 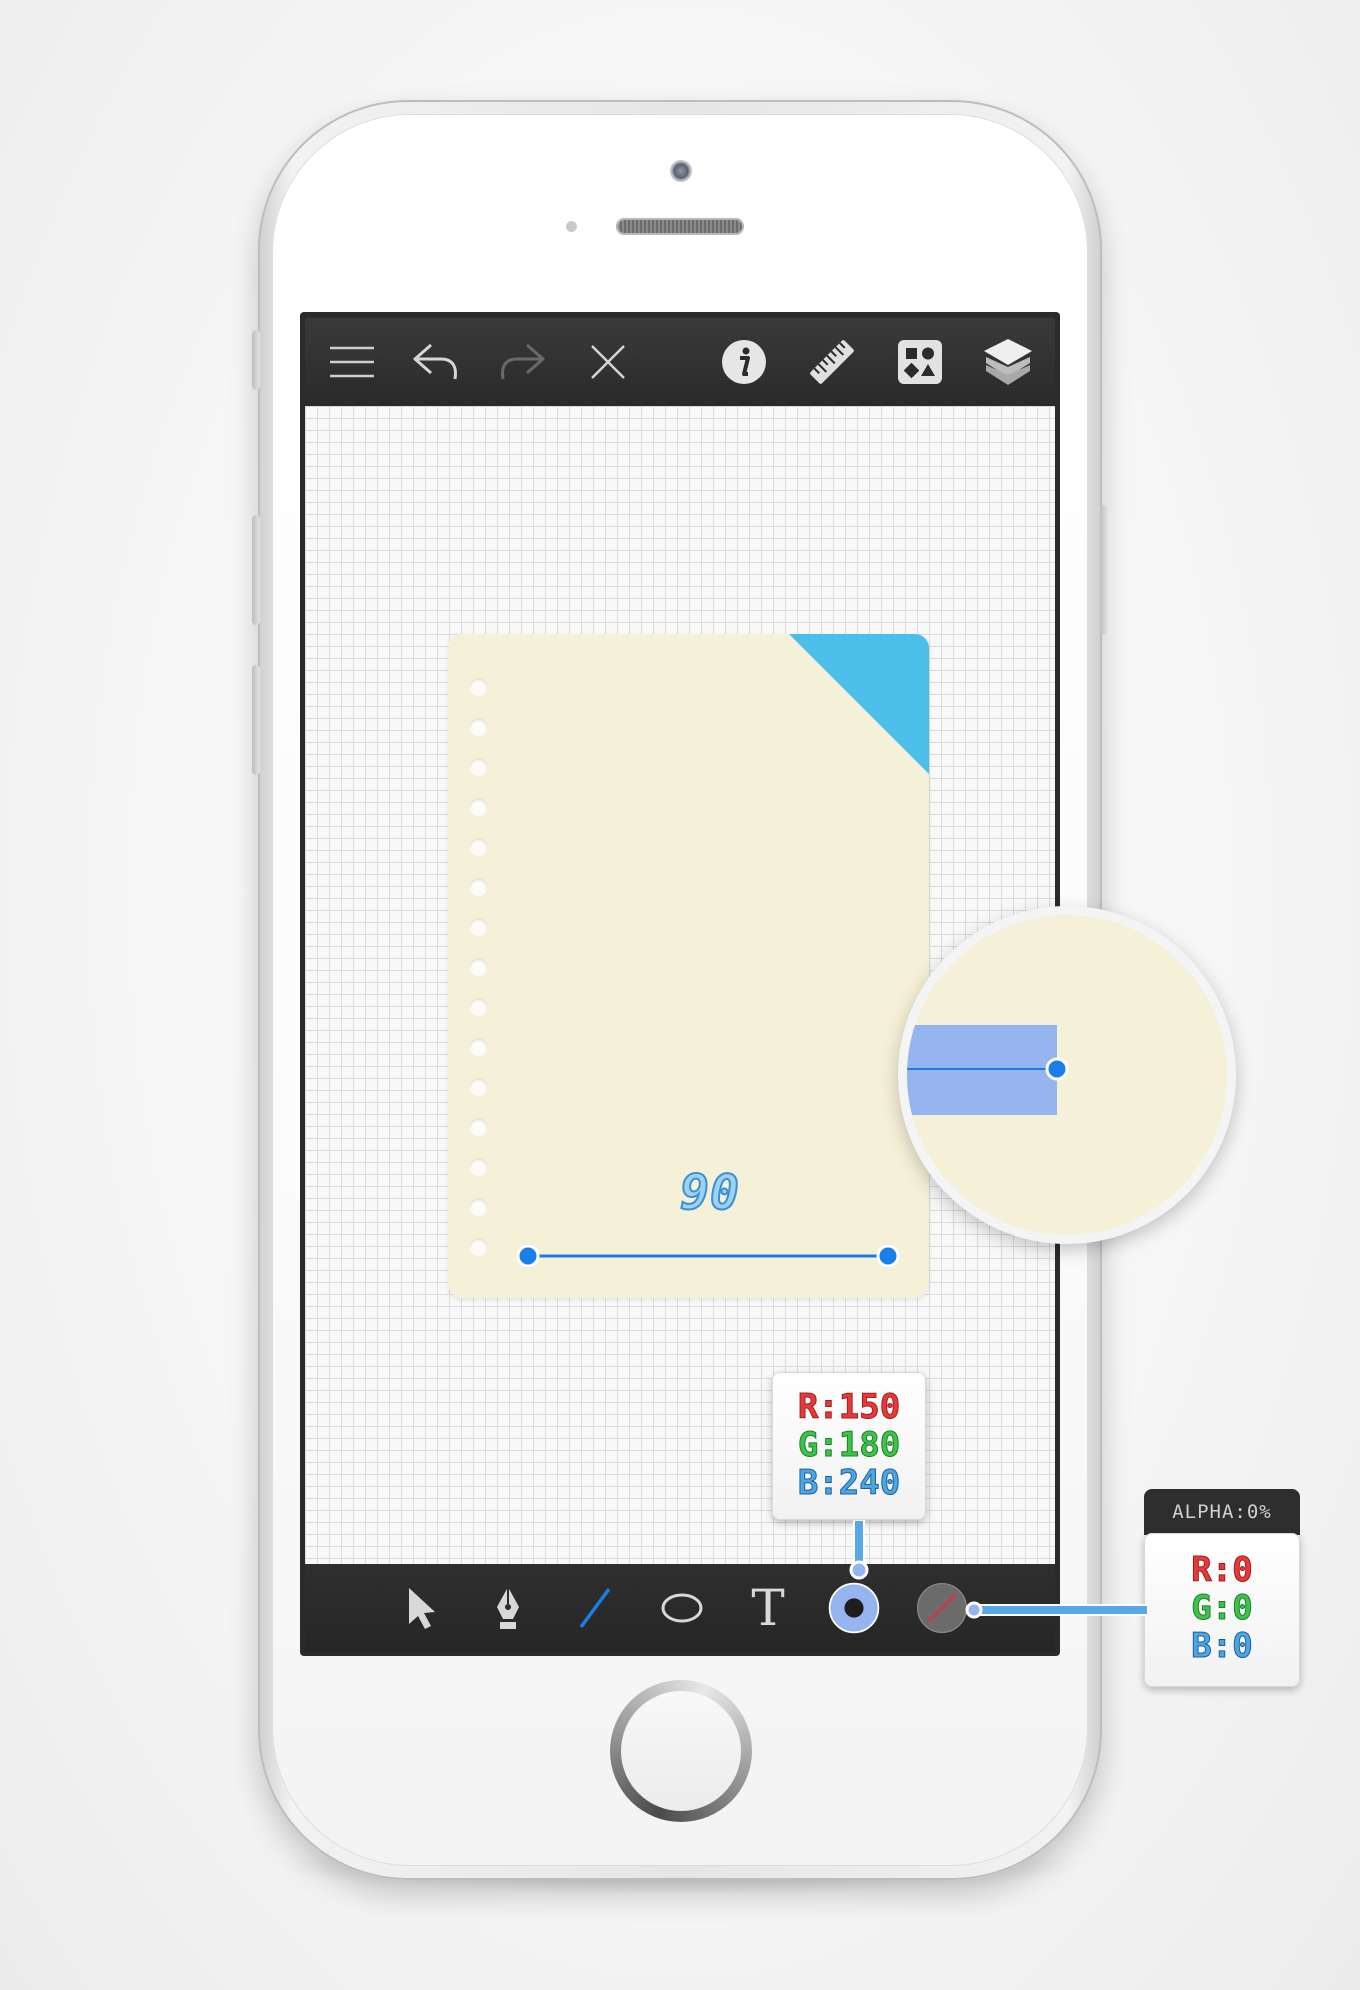 What do you see at coordinates (859, 704) in the screenshot?
I see `notebook-corner-shape` at bounding box center [859, 704].